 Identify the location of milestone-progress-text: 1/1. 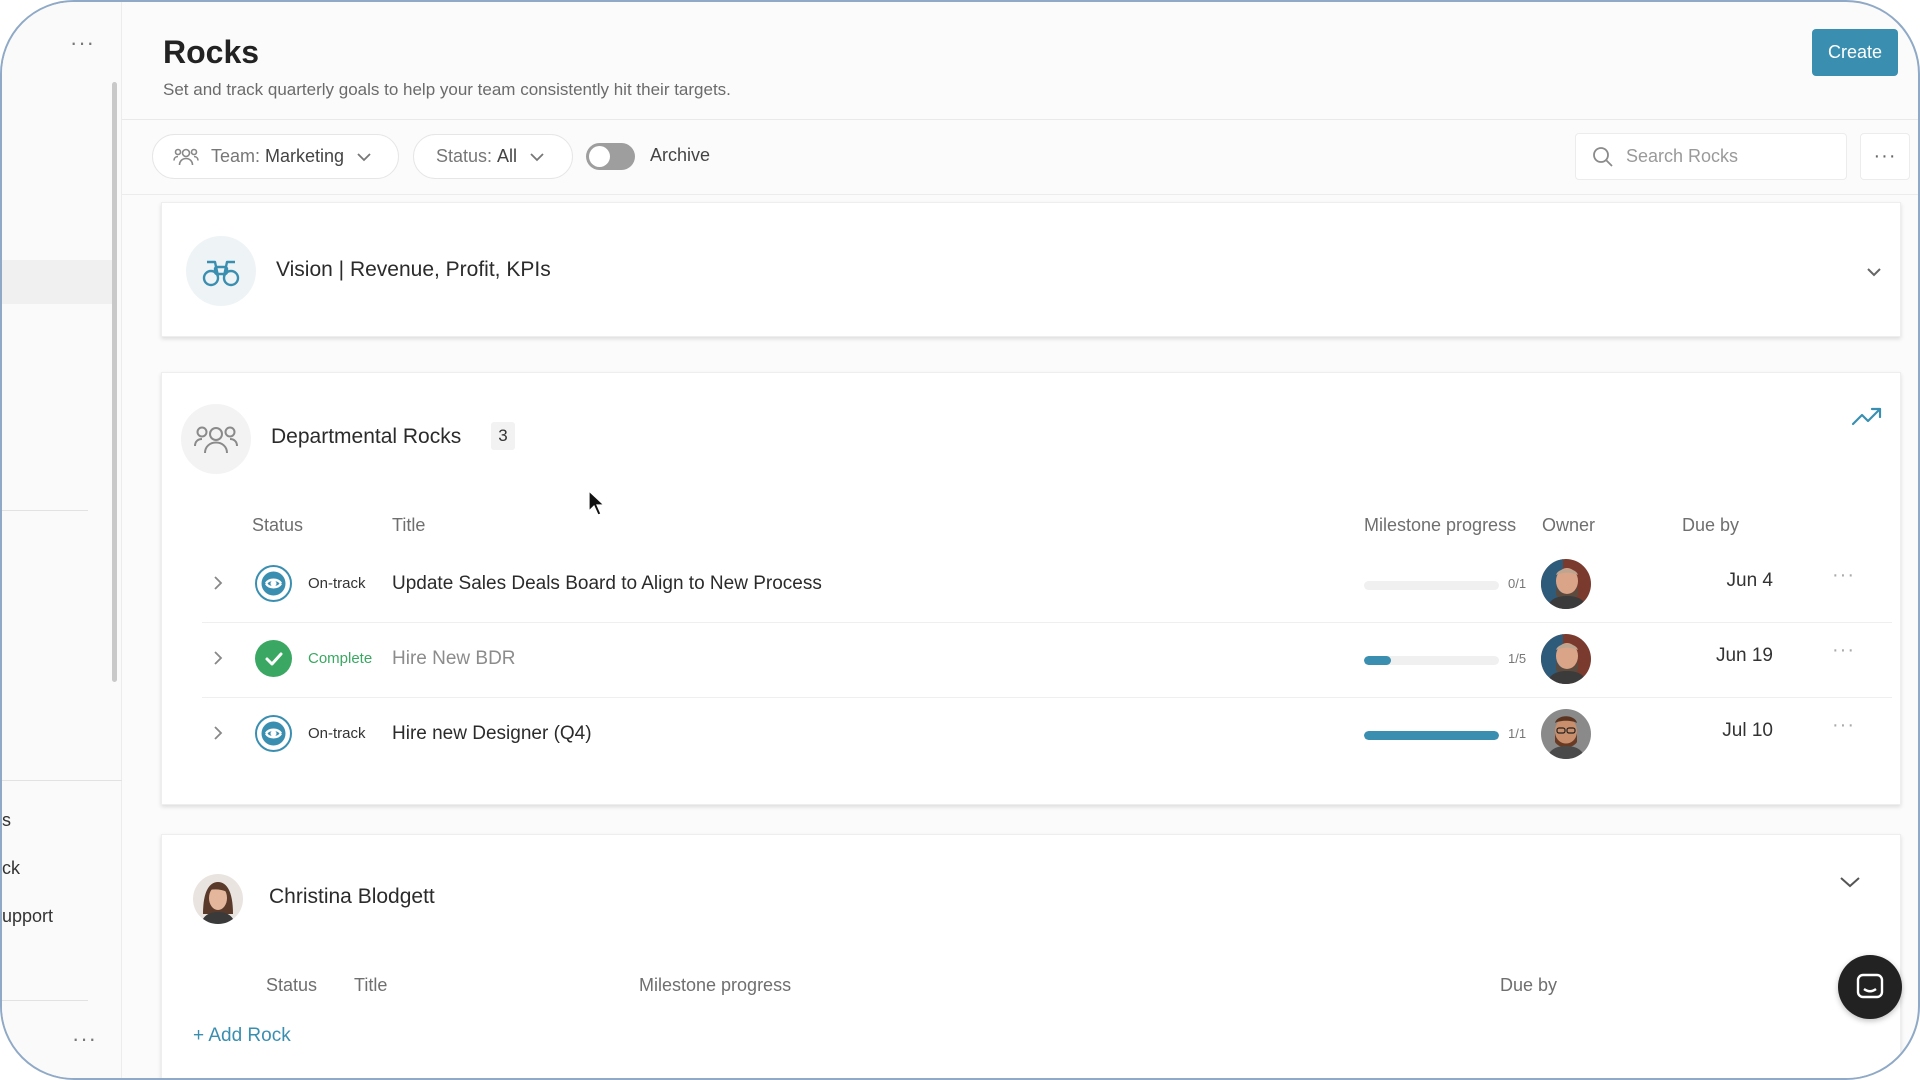
(1517, 733).